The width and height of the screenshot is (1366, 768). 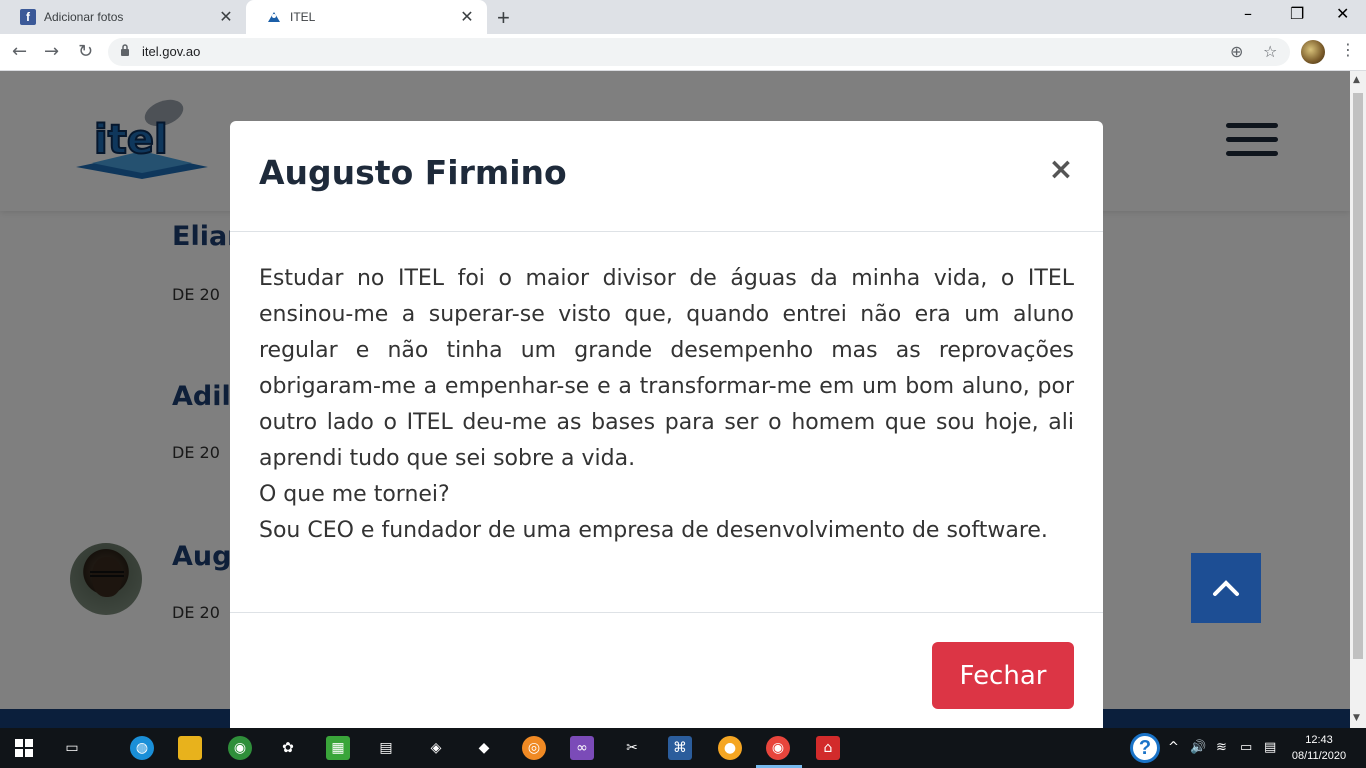 What do you see at coordinates (1348, 49) in the screenshot?
I see `kebab-menu-icon: ⋮` at bounding box center [1348, 49].